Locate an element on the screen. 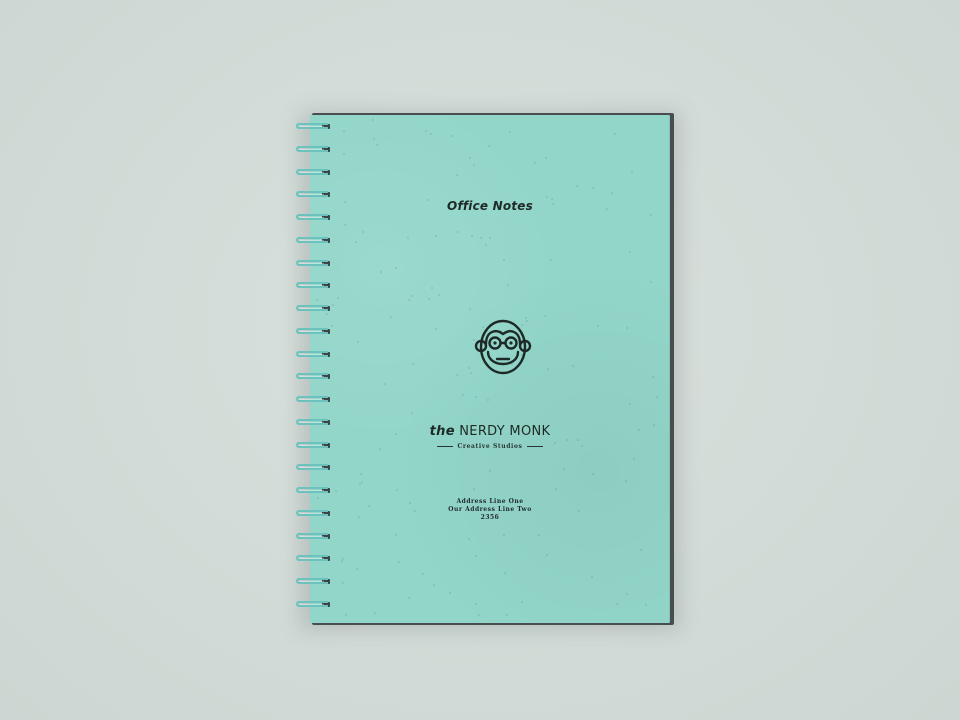 This screenshot has height=720, width=960. brand-subtitle: Creative Studios is located at coordinates (490, 446).